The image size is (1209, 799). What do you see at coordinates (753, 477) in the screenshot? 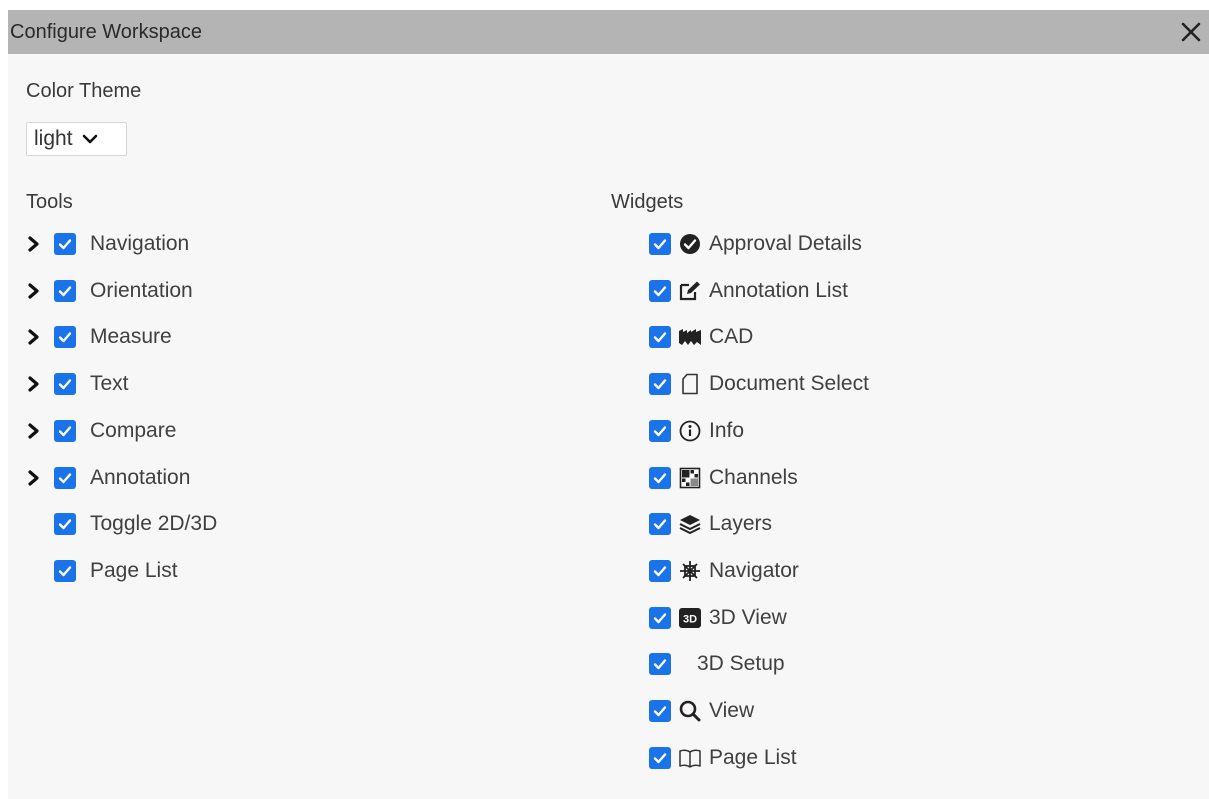
I see `widget-label: Channels` at bounding box center [753, 477].